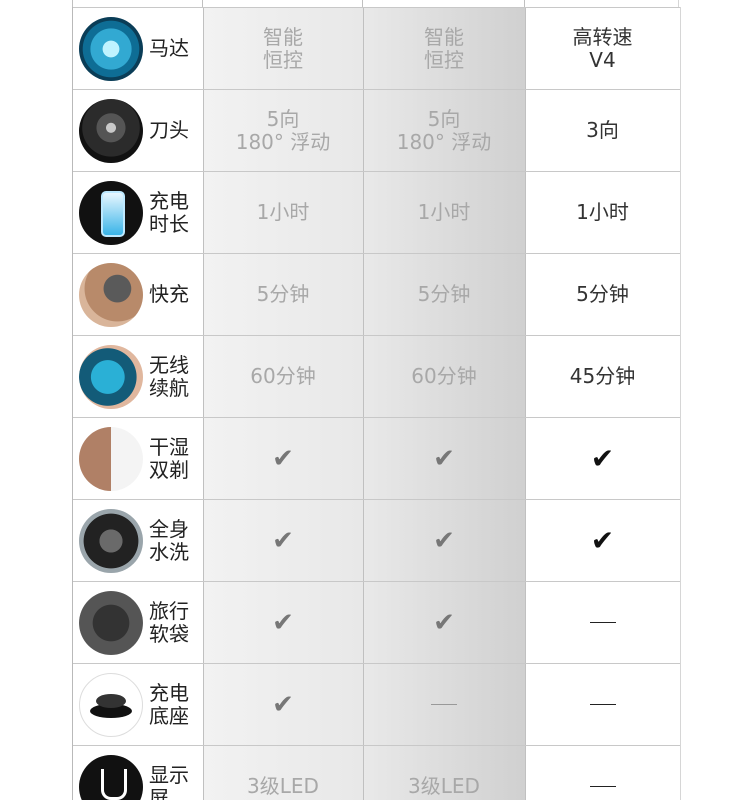 Image resolution: width=750 pixels, height=800 pixels. I want to click on row-label: 刀头, so click(169, 130).